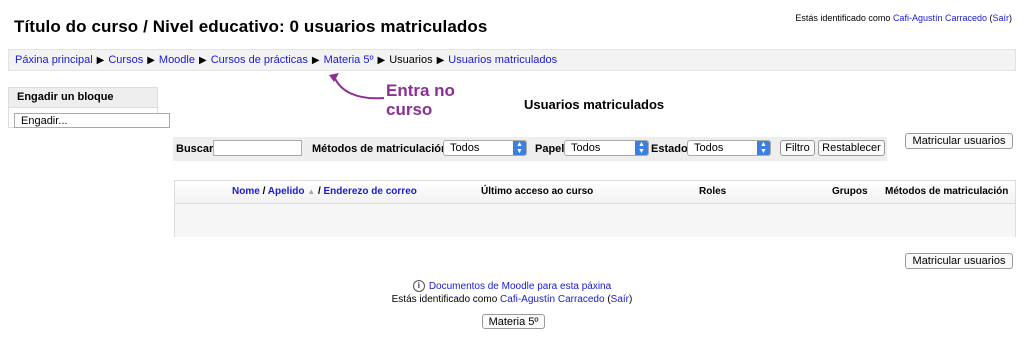 This screenshot has height=350, width=1024. I want to click on annotation-arrow-icon, so click(357, 86).